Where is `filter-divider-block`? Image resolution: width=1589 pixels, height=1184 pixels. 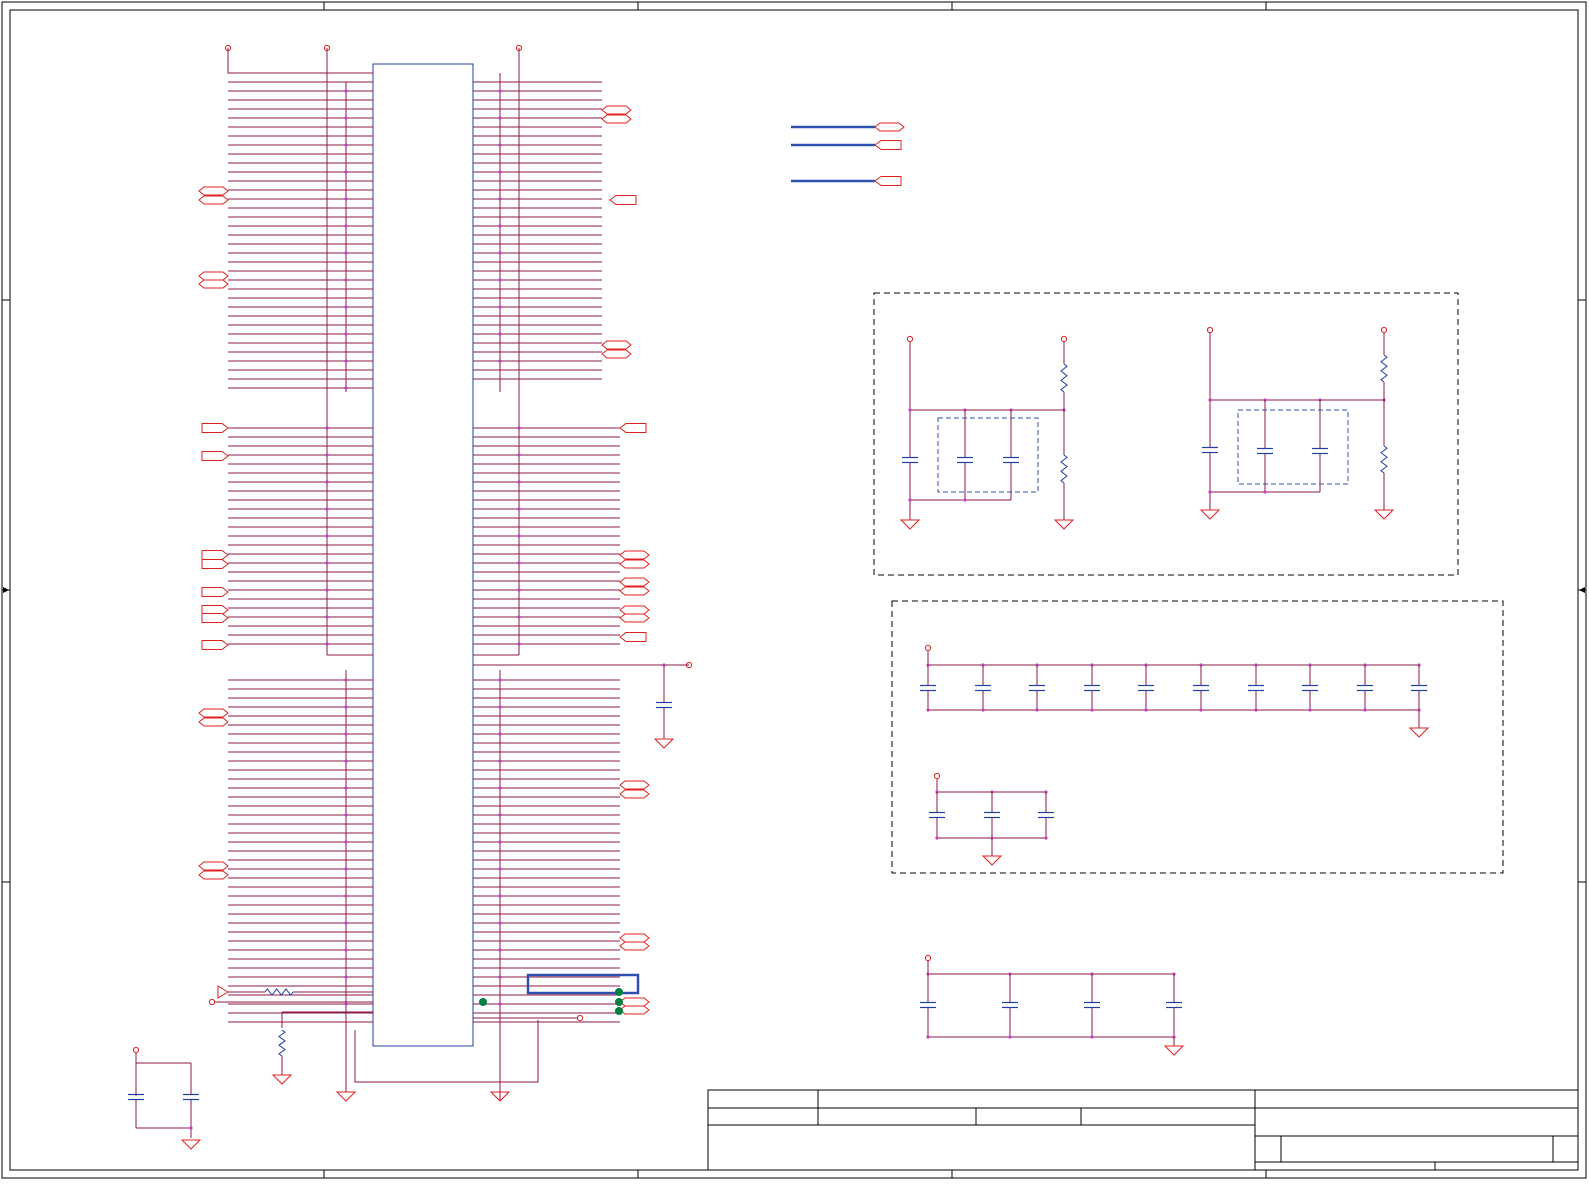 filter-divider-block is located at coordinates (1166, 434).